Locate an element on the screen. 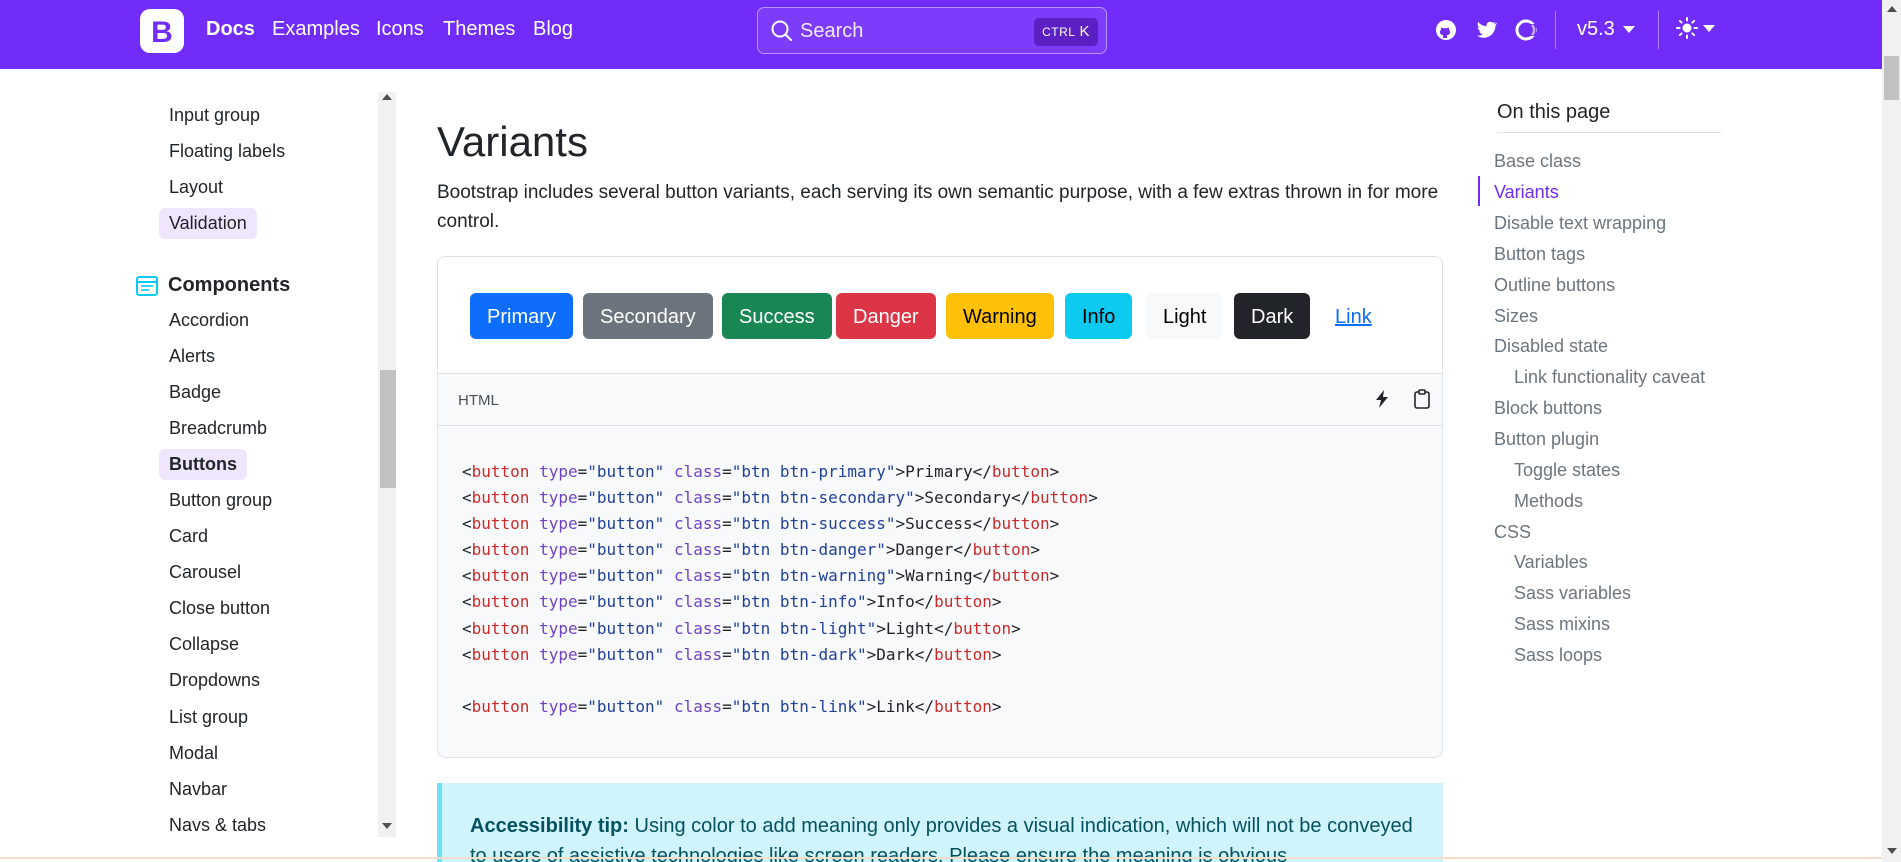 The width and height of the screenshot is (1901, 862). sidebar-item-floating-labels: Floating labels is located at coordinates (227, 151).